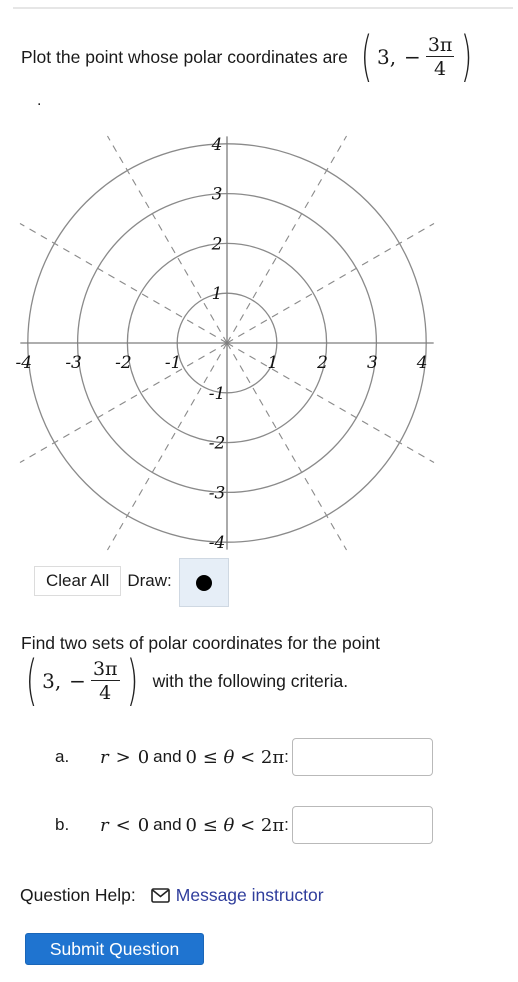 Image resolution: width=518 pixels, height=982 pixels. Describe the element at coordinates (149, 580) in the screenshot. I see `draw-label: Draw:` at that location.